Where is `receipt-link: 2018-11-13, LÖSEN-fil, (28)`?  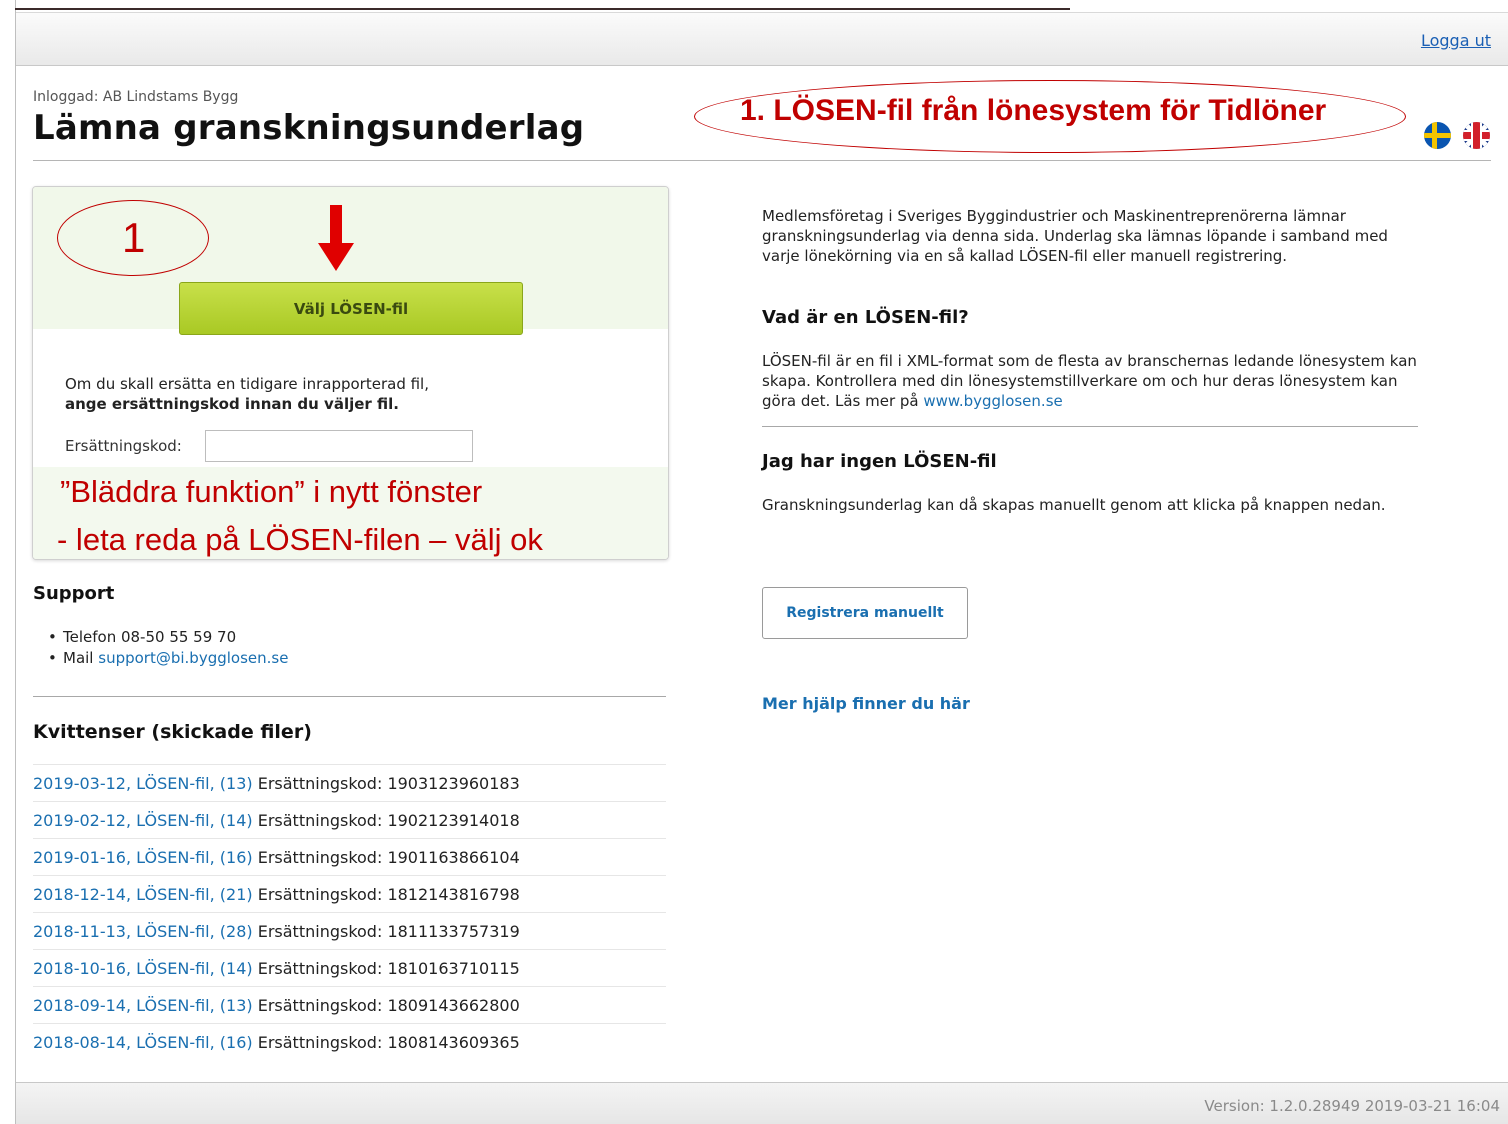
receipt-link: 2018-11-13, LÖSEN-fil, (28) is located at coordinates (143, 931).